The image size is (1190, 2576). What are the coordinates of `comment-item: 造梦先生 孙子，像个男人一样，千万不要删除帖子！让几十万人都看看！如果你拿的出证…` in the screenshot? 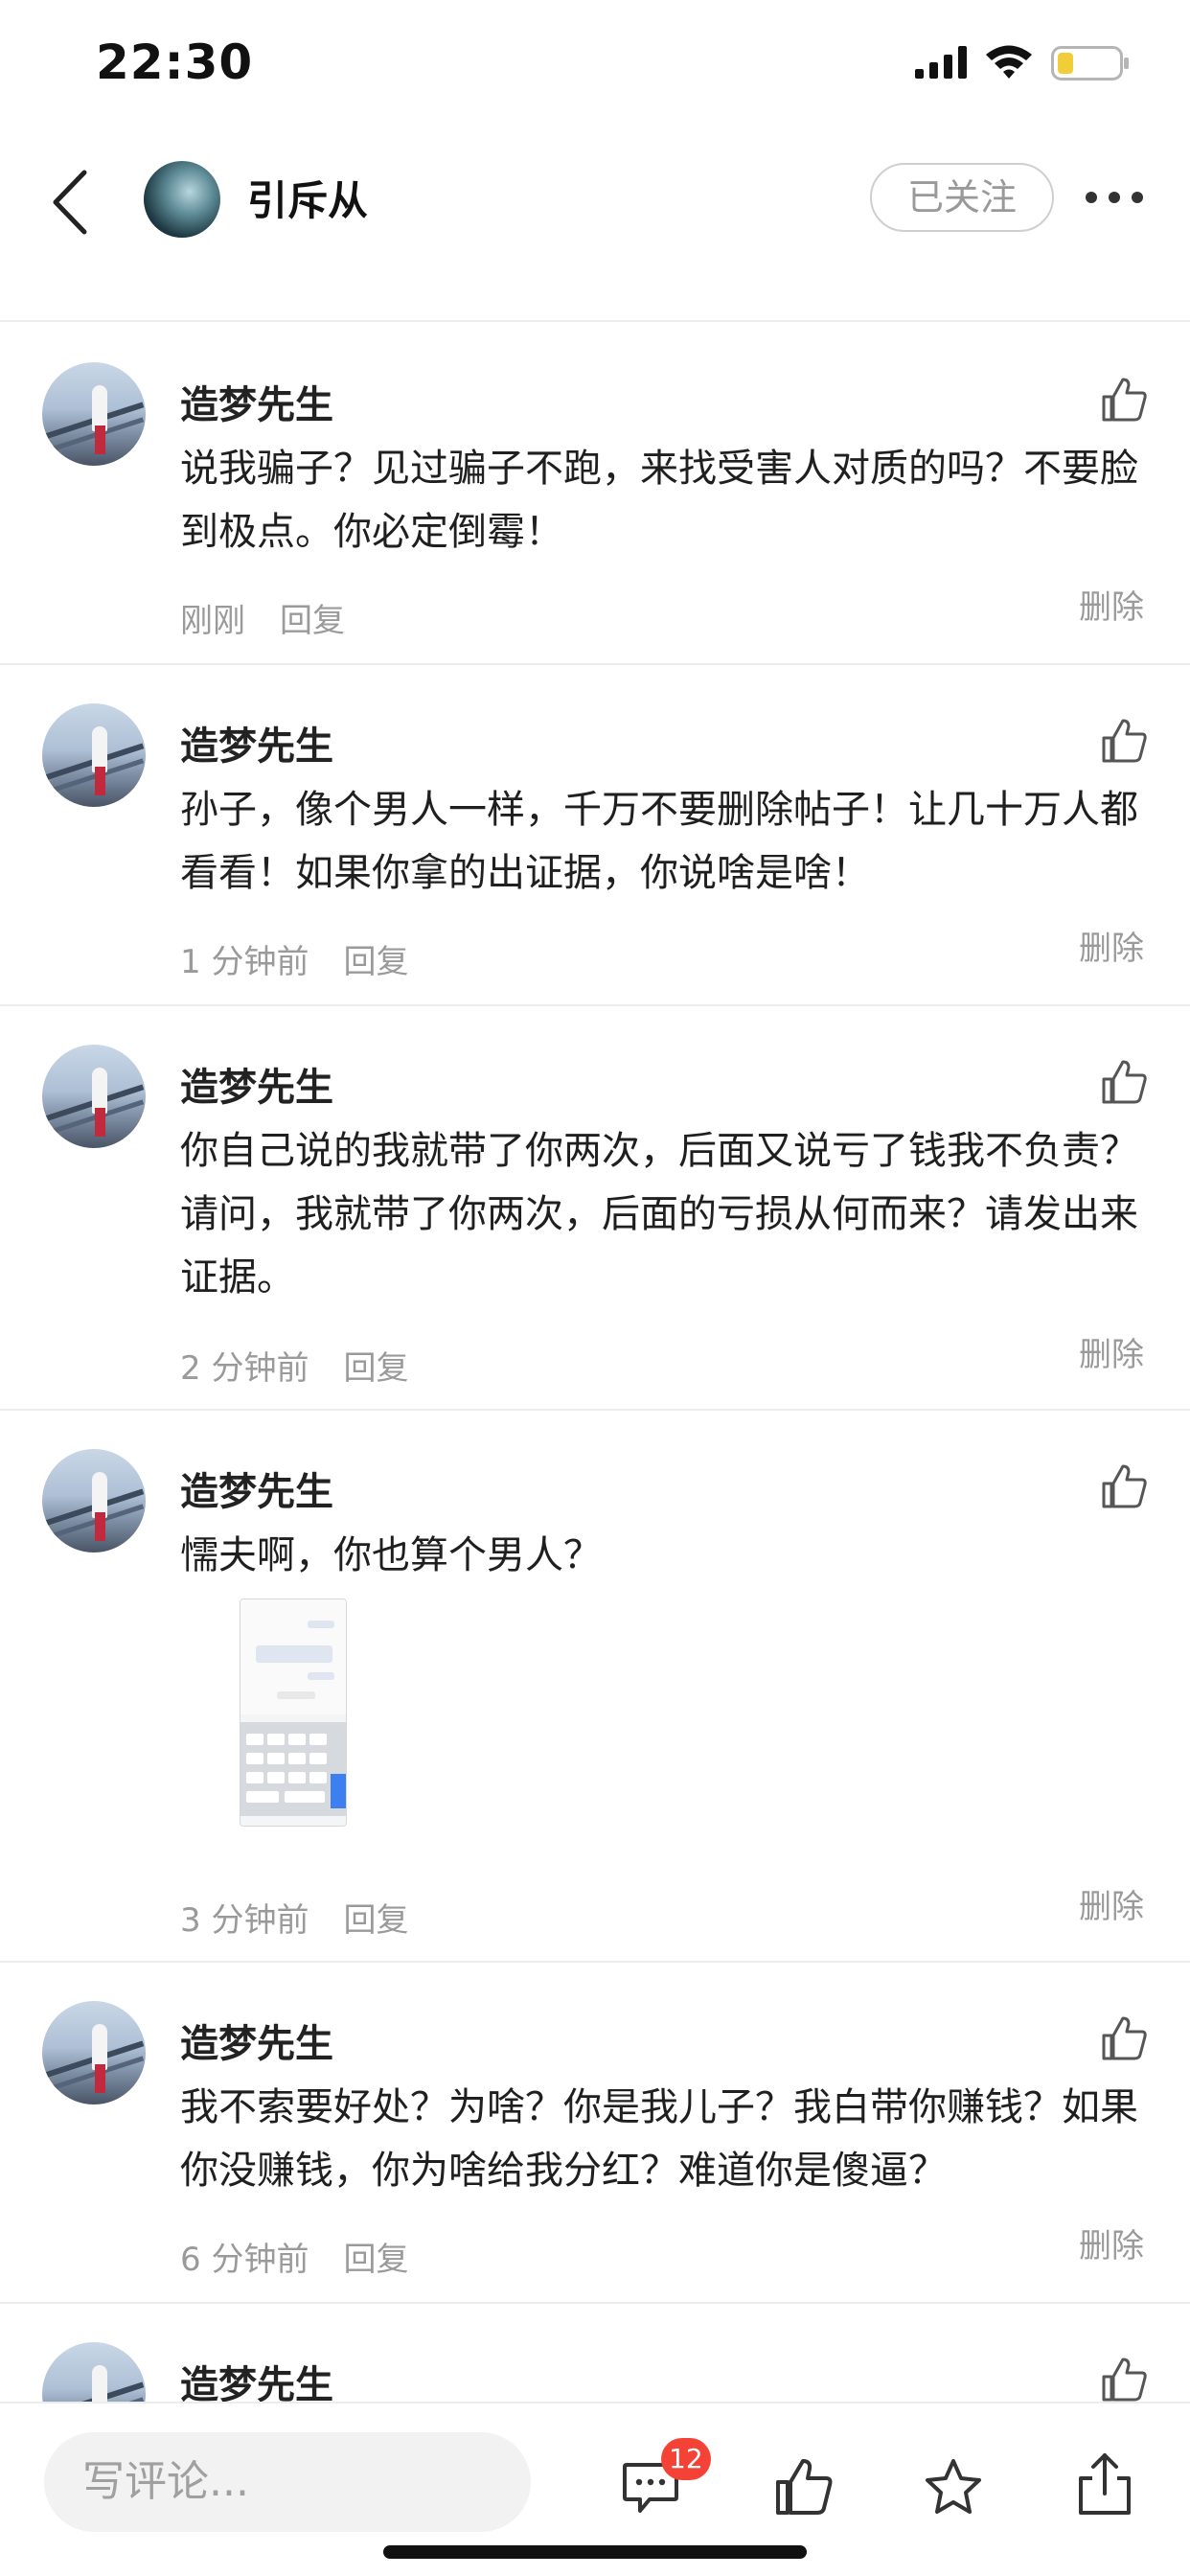 It's located at (595, 835).